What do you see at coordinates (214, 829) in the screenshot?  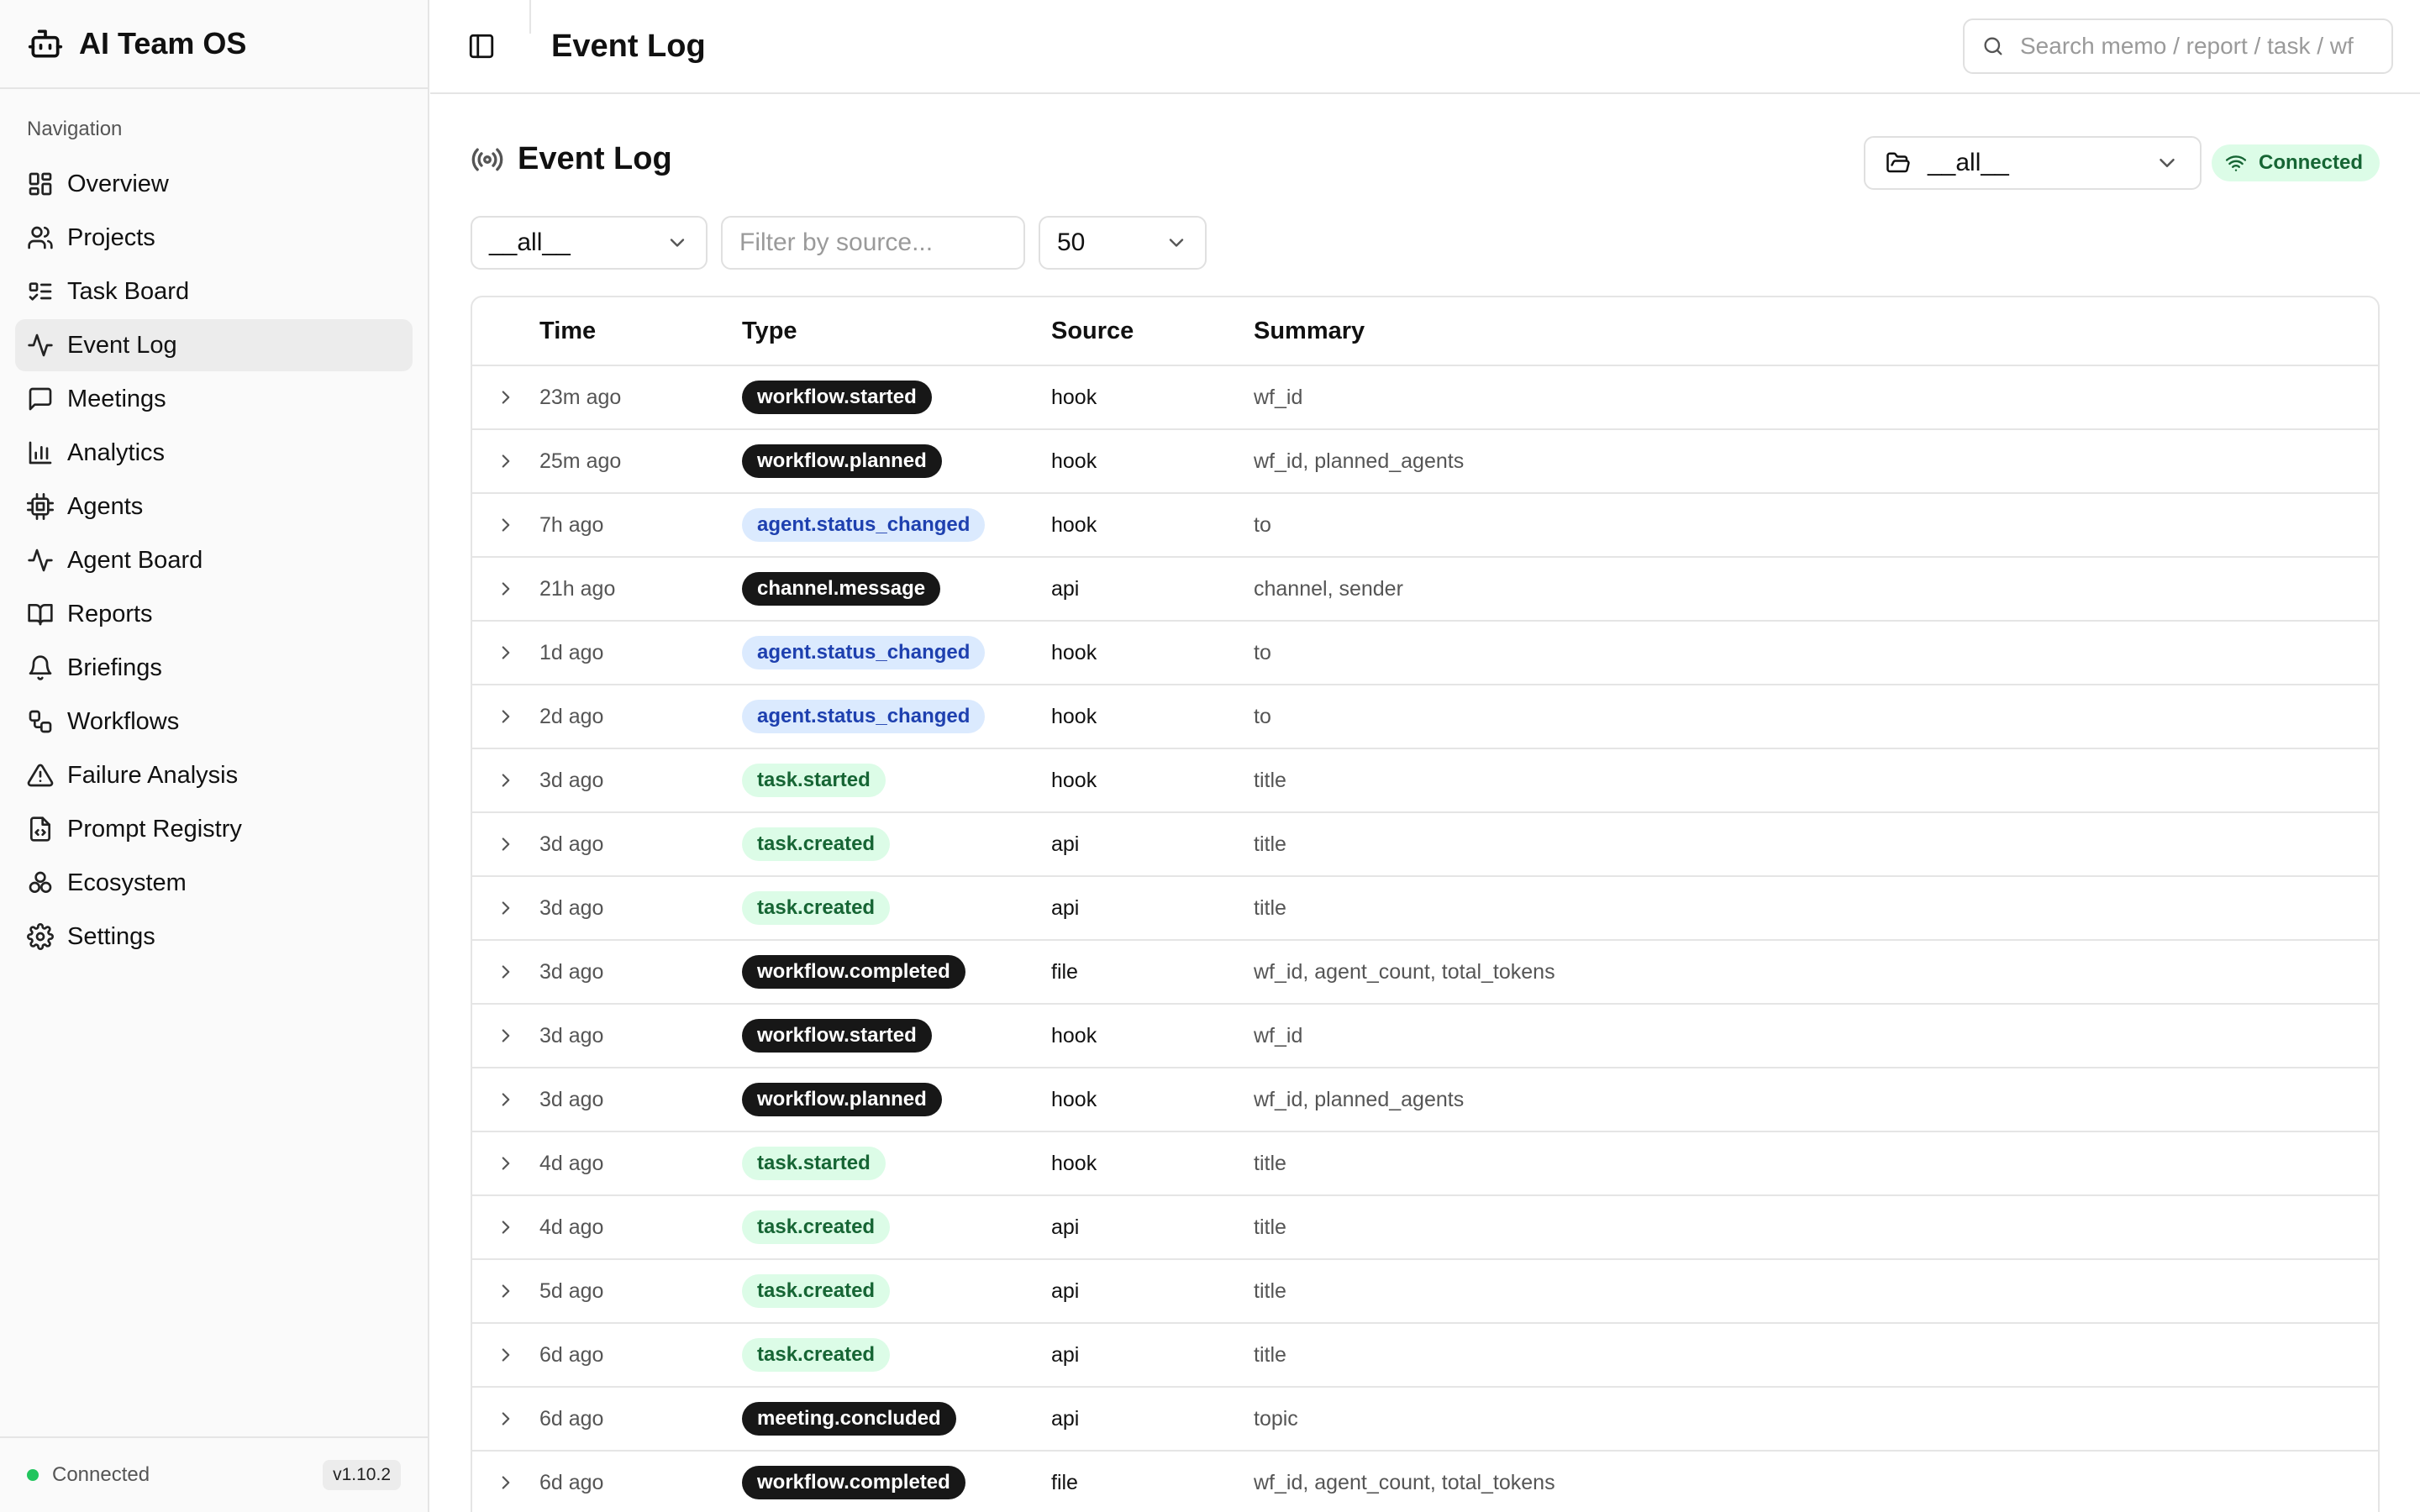 I see `sidebar-item-prompt-registry: Prompt Registry` at bounding box center [214, 829].